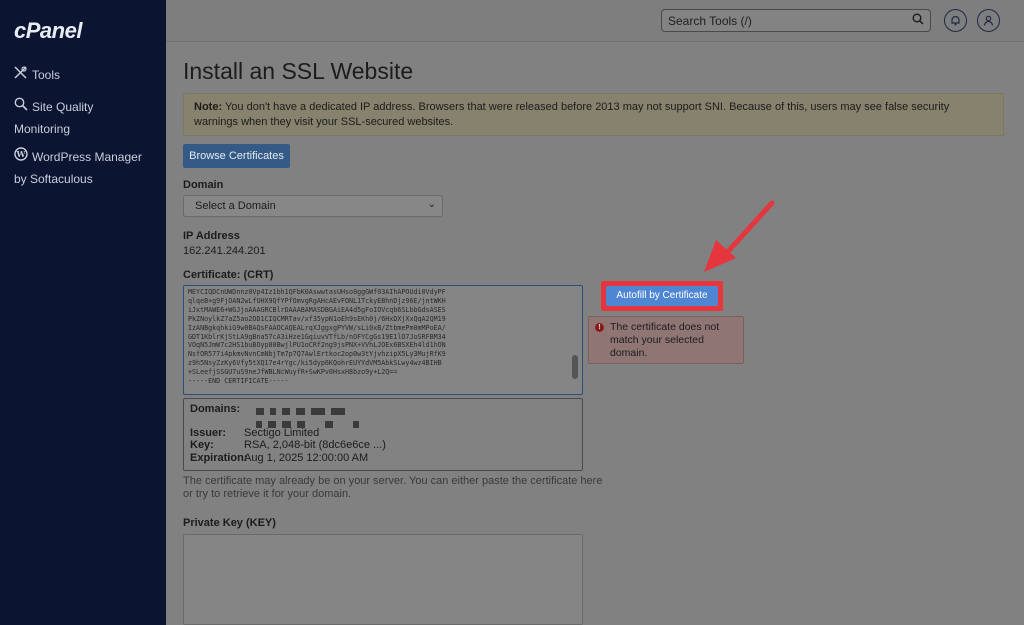 Image resolution: width=1024 pixels, height=625 pixels. I want to click on bell-icon, so click(955, 20).